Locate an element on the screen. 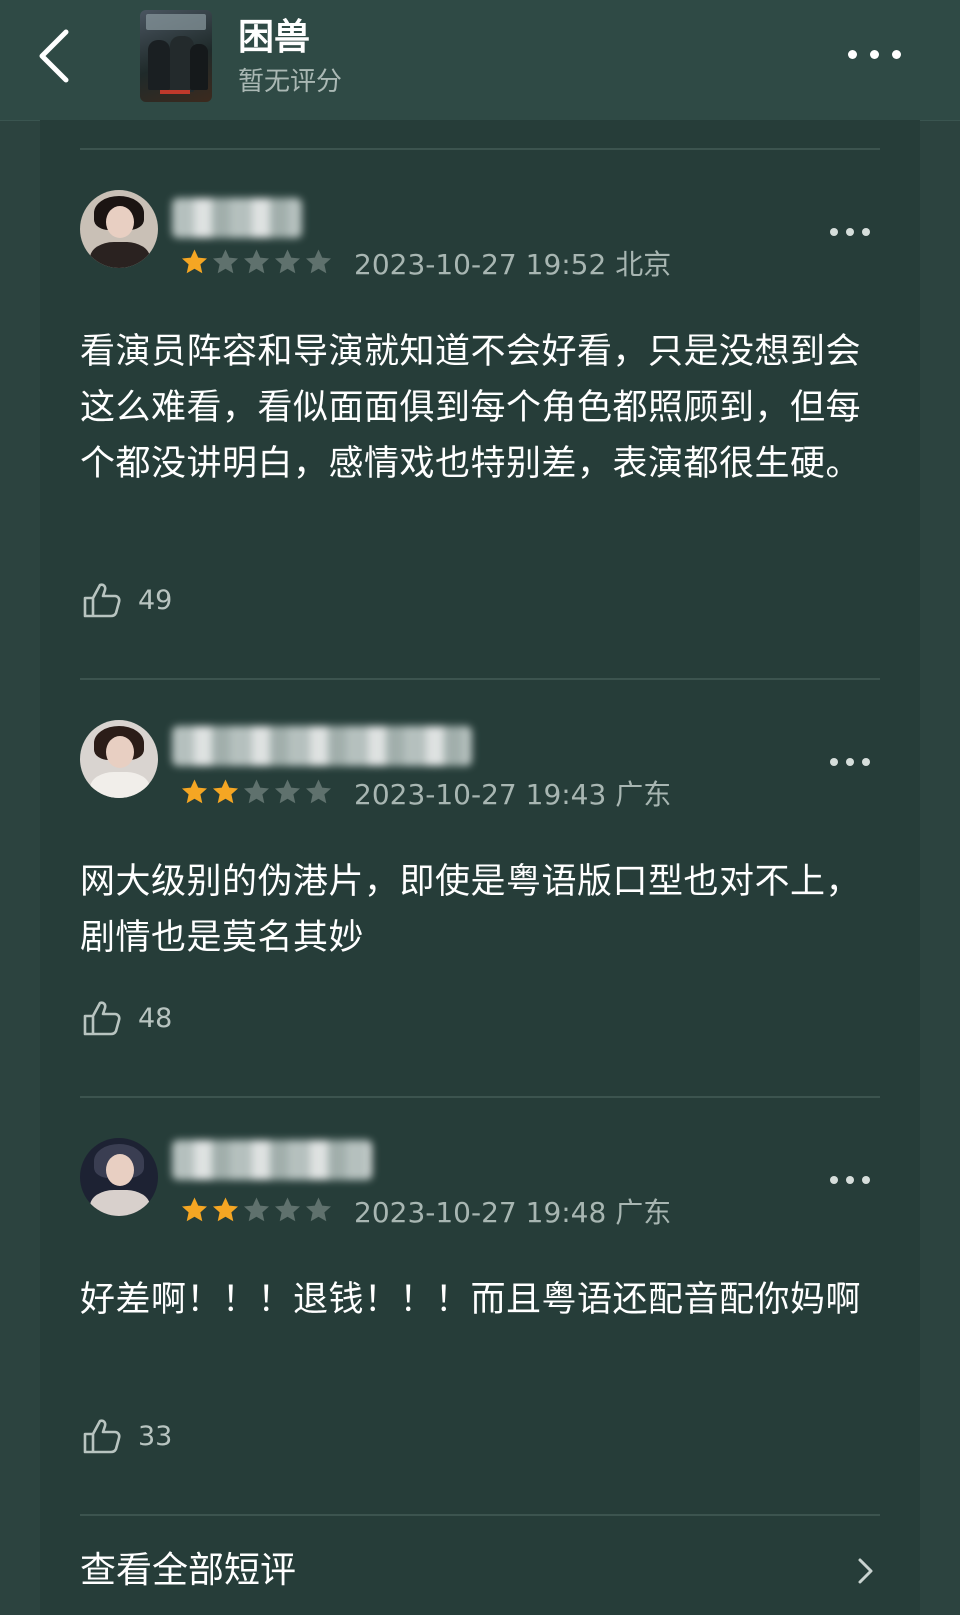 This screenshot has height=1615, width=960. back-button is located at coordinates (58, 56).